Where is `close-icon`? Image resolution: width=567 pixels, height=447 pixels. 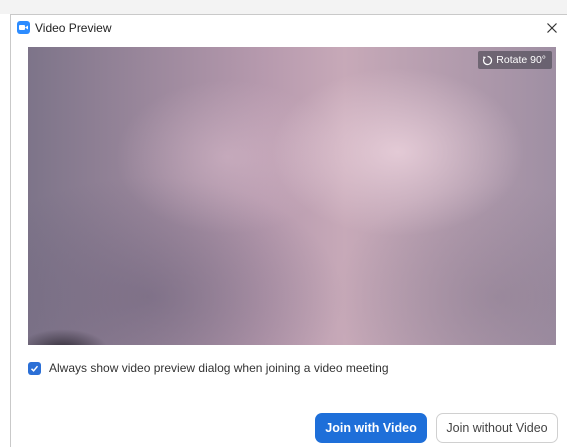
close-icon is located at coordinates (552, 28).